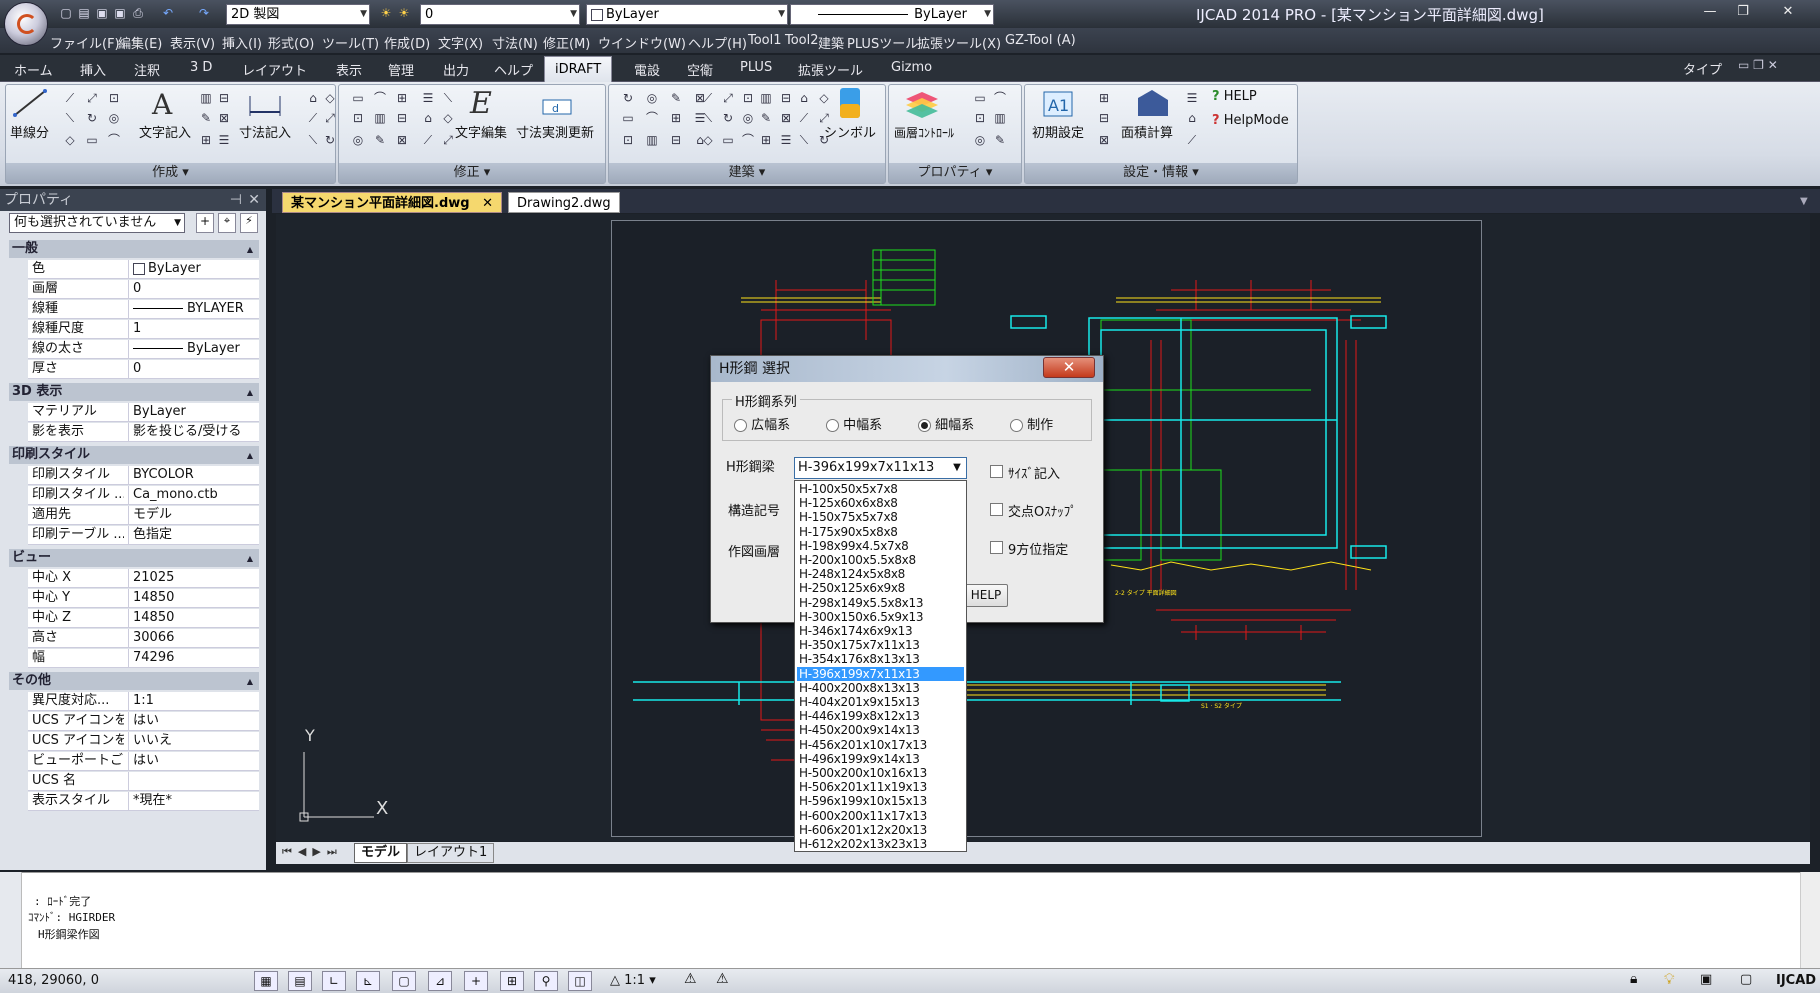 This screenshot has height=993, width=1820. I want to click on ribbon-tool-icon: ⊠, so click(1104, 140).